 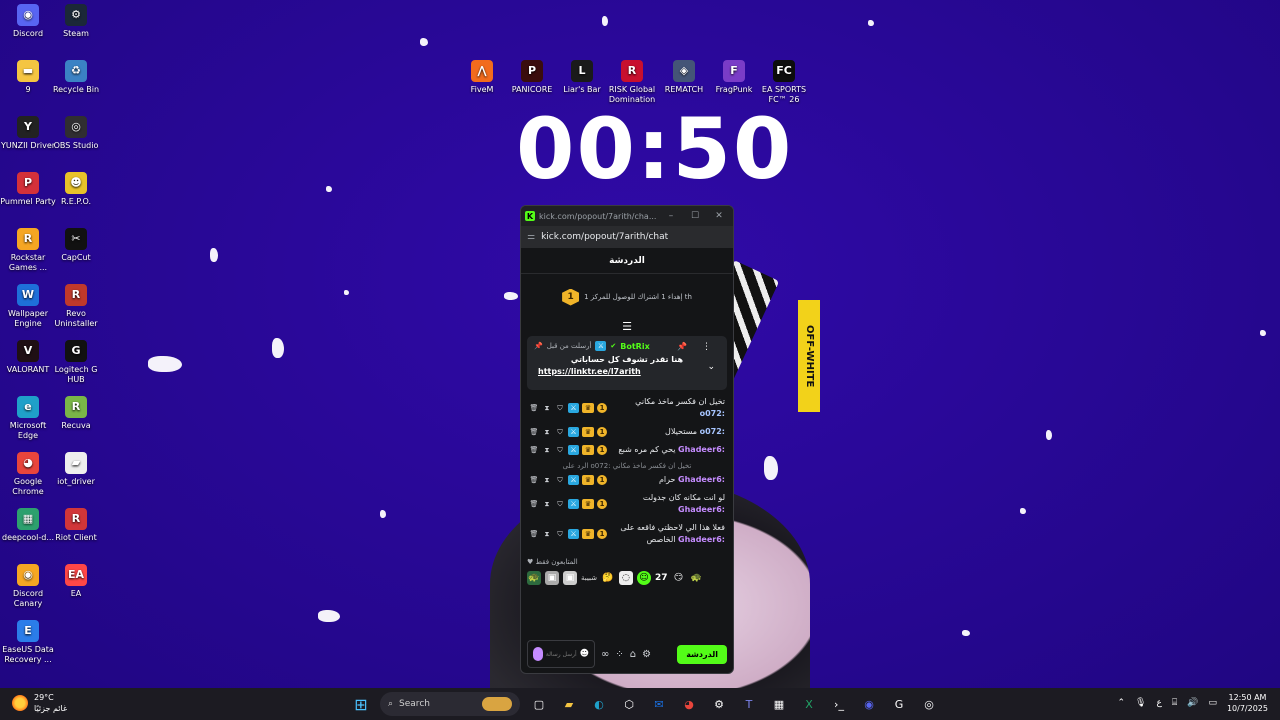 What do you see at coordinates (1212, 703) in the screenshot?
I see `battery-icon: ▭` at bounding box center [1212, 703].